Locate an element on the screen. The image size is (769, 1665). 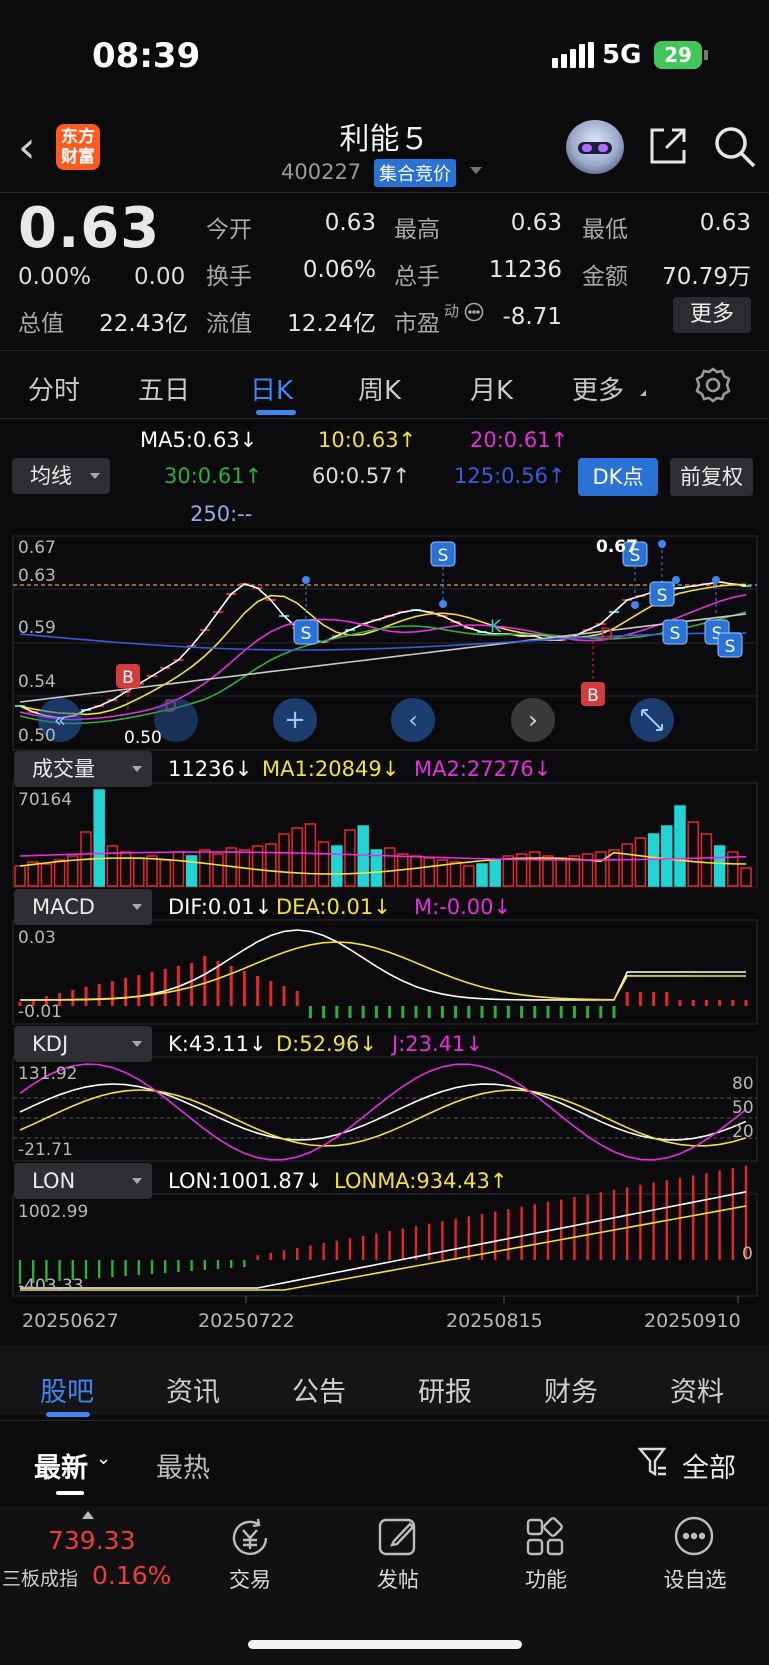
more-dots-icon is located at coordinates (474, 312).